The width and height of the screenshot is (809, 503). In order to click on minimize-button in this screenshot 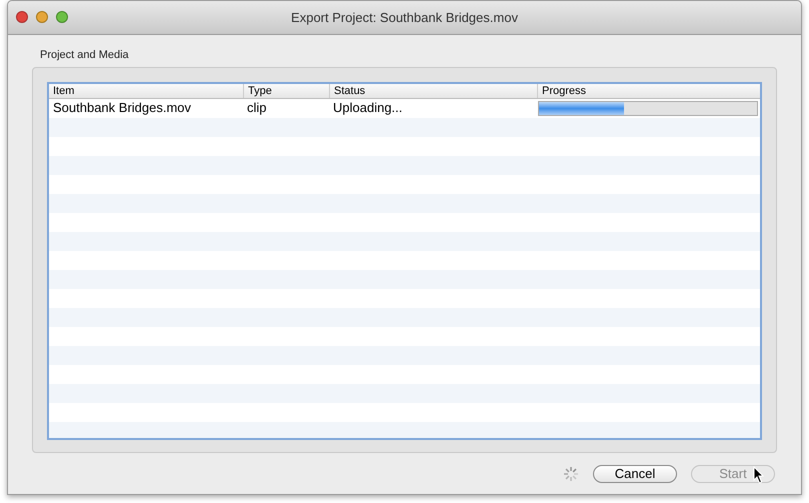, I will do `click(42, 17)`.